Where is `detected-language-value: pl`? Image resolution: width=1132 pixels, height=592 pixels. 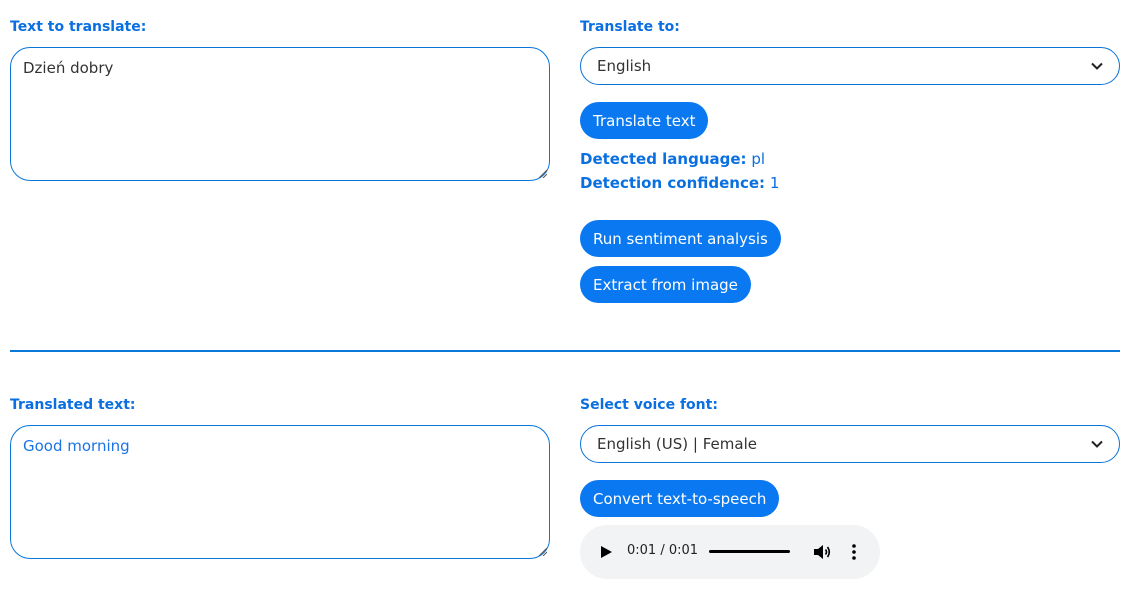 detected-language-value: pl is located at coordinates (758, 159).